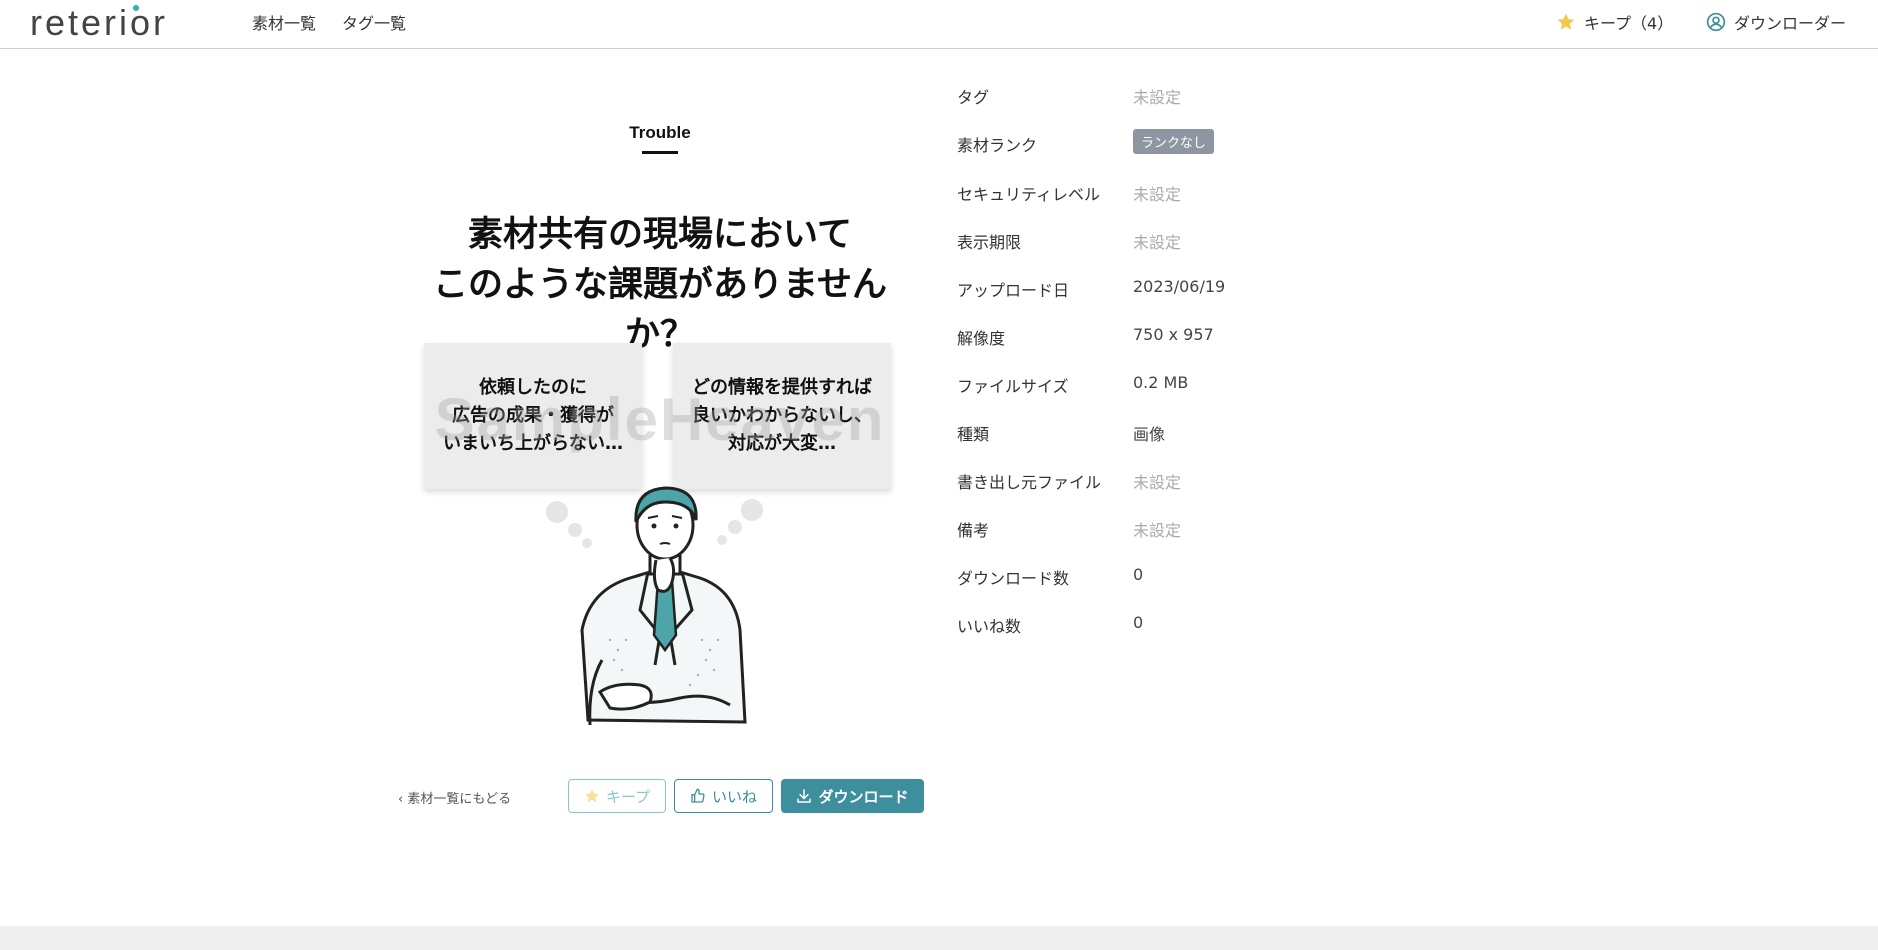 The image size is (1878, 950). What do you see at coordinates (1174, 141) in the screenshot?
I see `rank-badge: ランクなし` at bounding box center [1174, 141].